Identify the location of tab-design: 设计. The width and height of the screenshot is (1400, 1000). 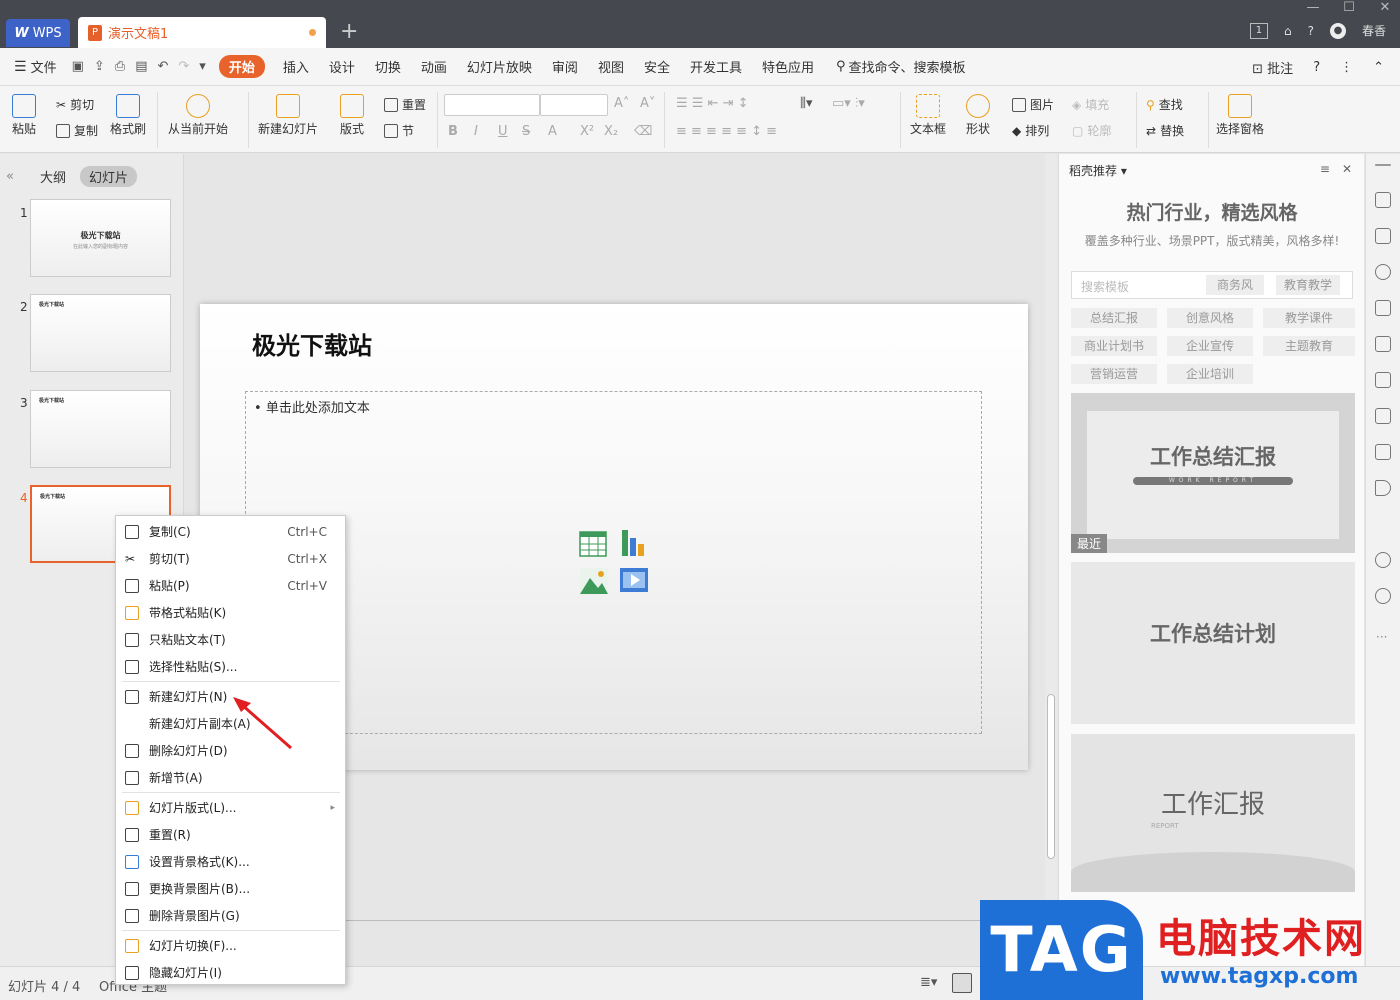
(342, 66).